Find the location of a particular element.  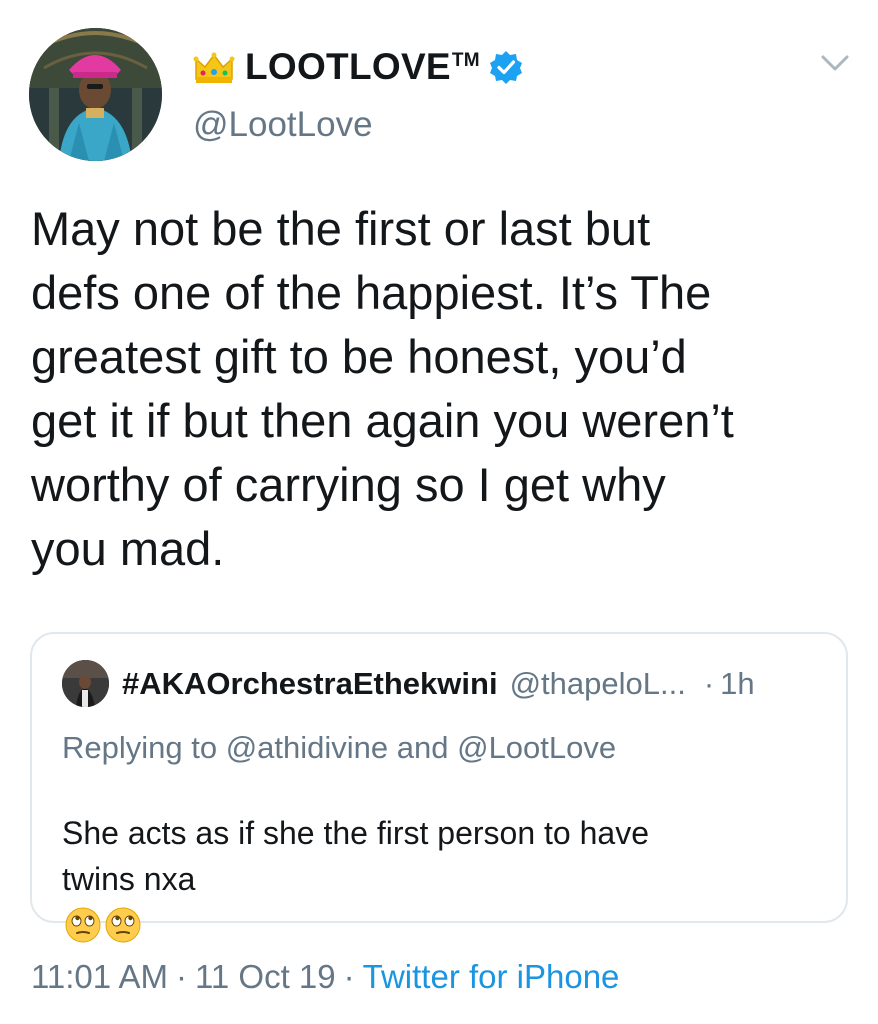

author-avatar is located at coordinates (95, 94).